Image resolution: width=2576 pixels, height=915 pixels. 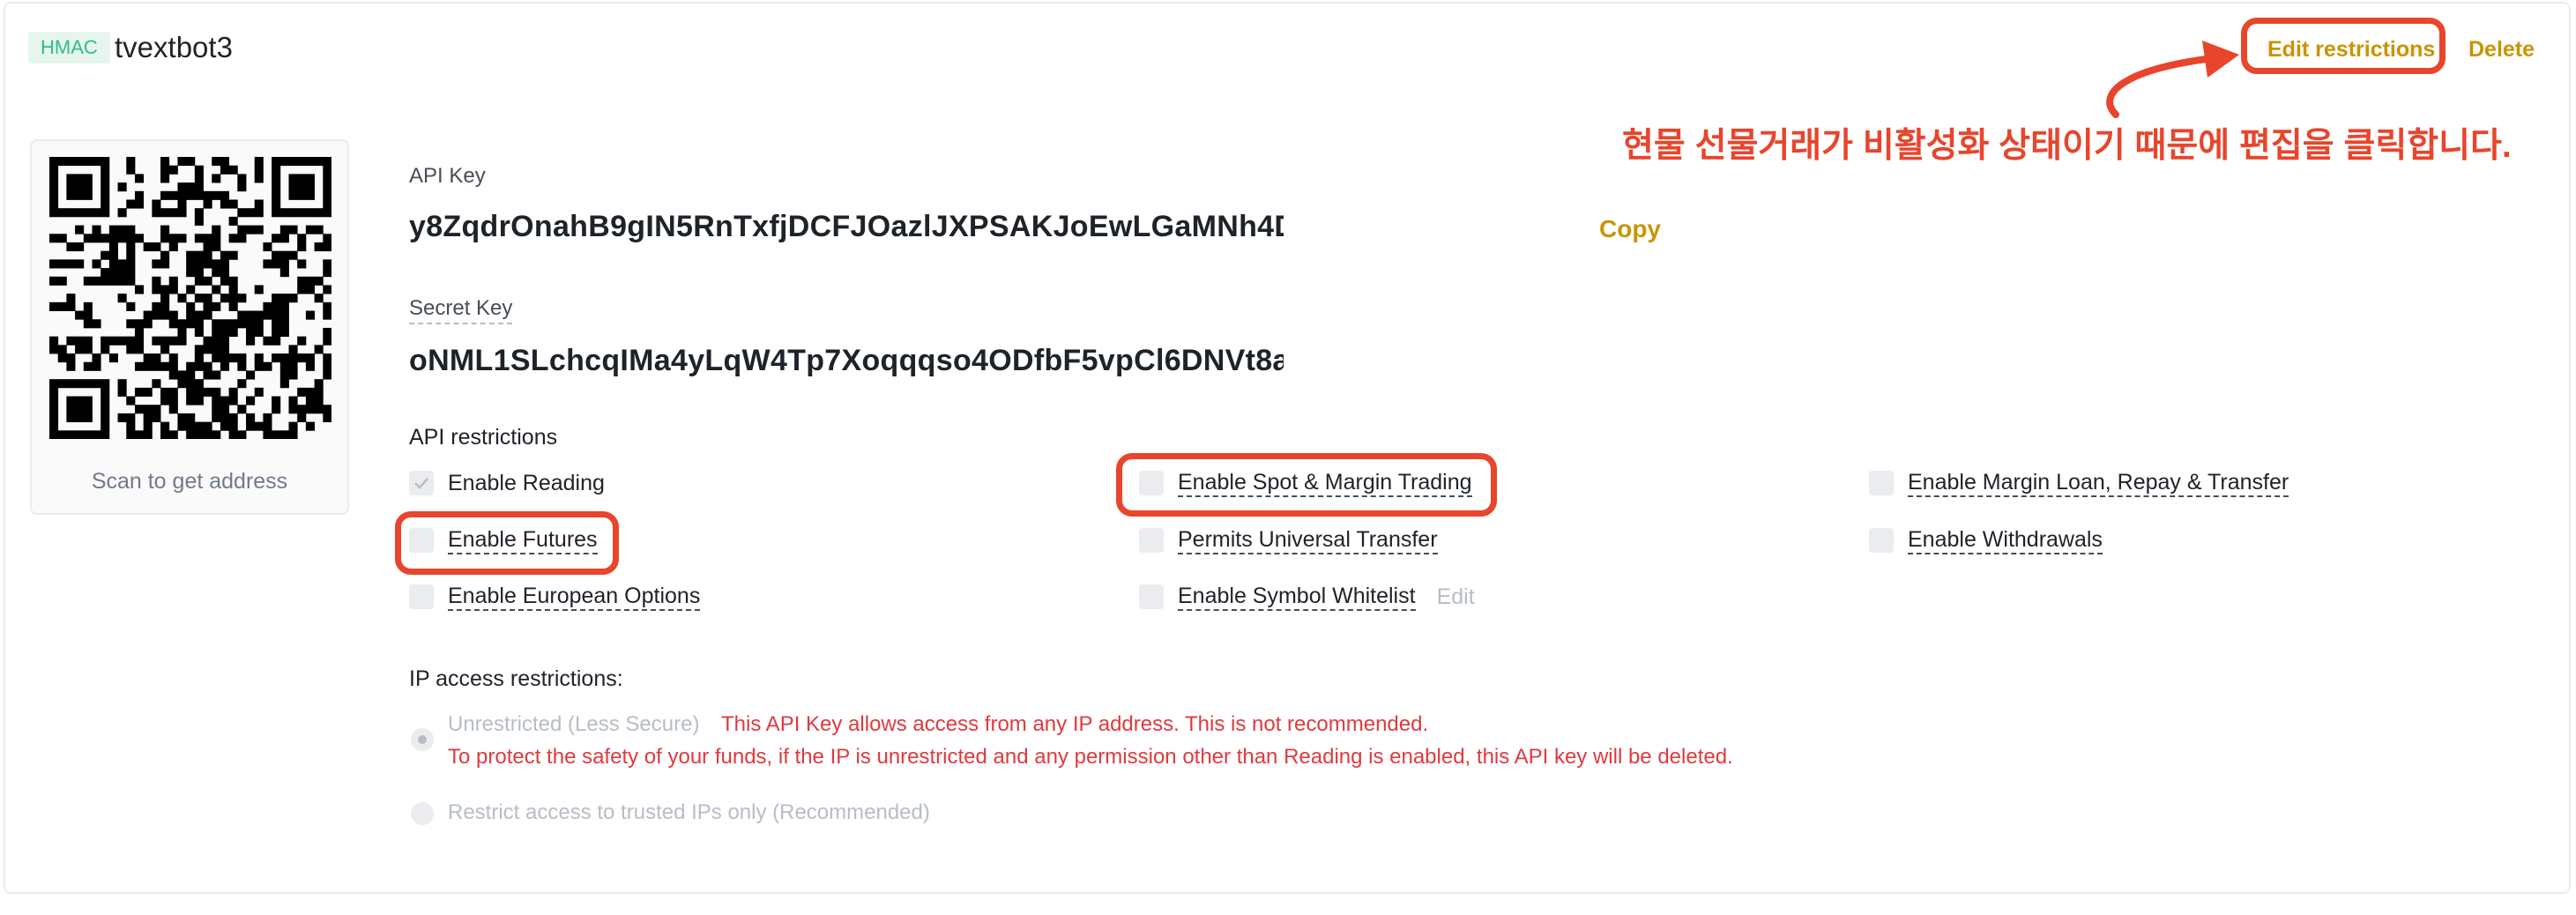 I want to click on radio-unrestricted, so click(x=422, y=740).